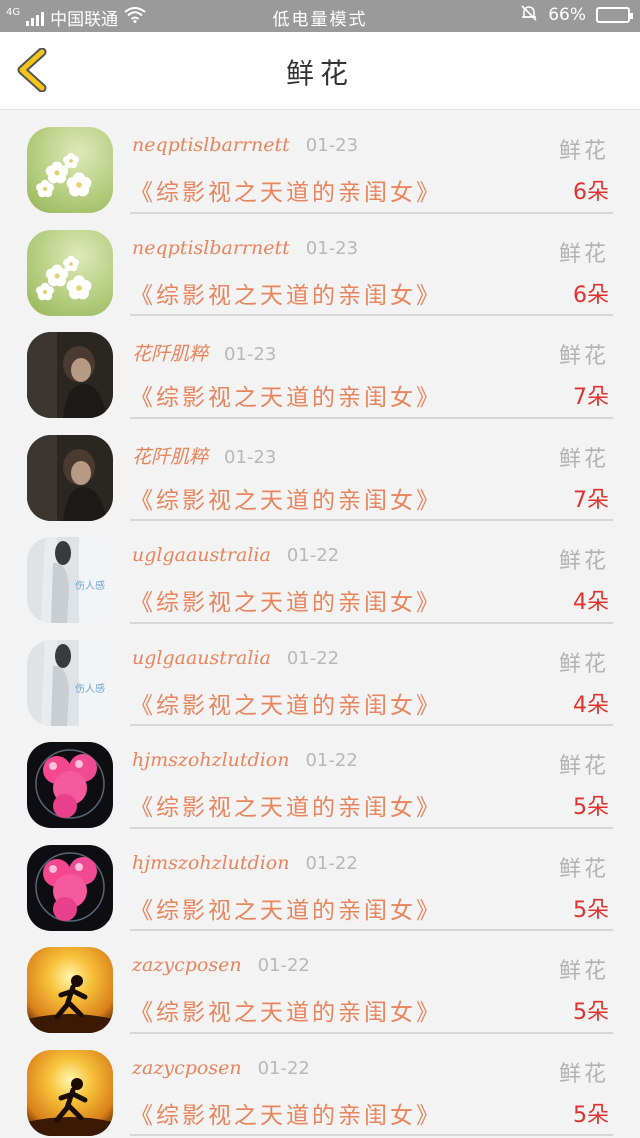 This screenshot has width=640, height=1138. Describe the element at coordinates (320, 16) in the screenshot. I see `status-bar: 4G 中国联通 低电量模式 66%` at that location.